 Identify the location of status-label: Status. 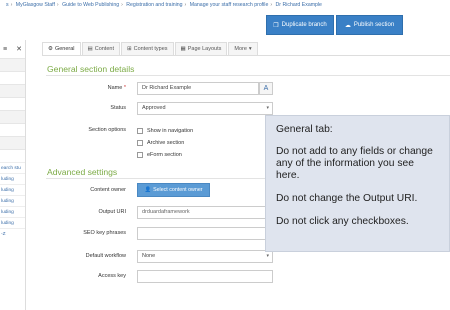
(118, 108).